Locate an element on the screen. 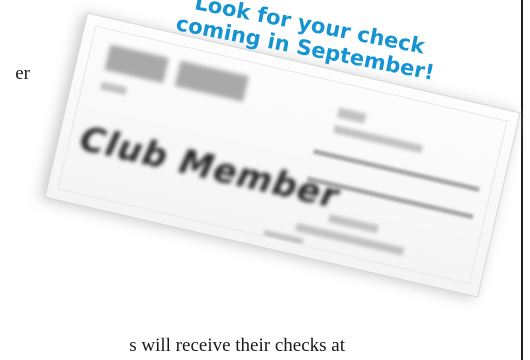 Image resolution: width=530 pixels, height=360 pixels. check-blur-signature-c is located at coordinates (283, 237).